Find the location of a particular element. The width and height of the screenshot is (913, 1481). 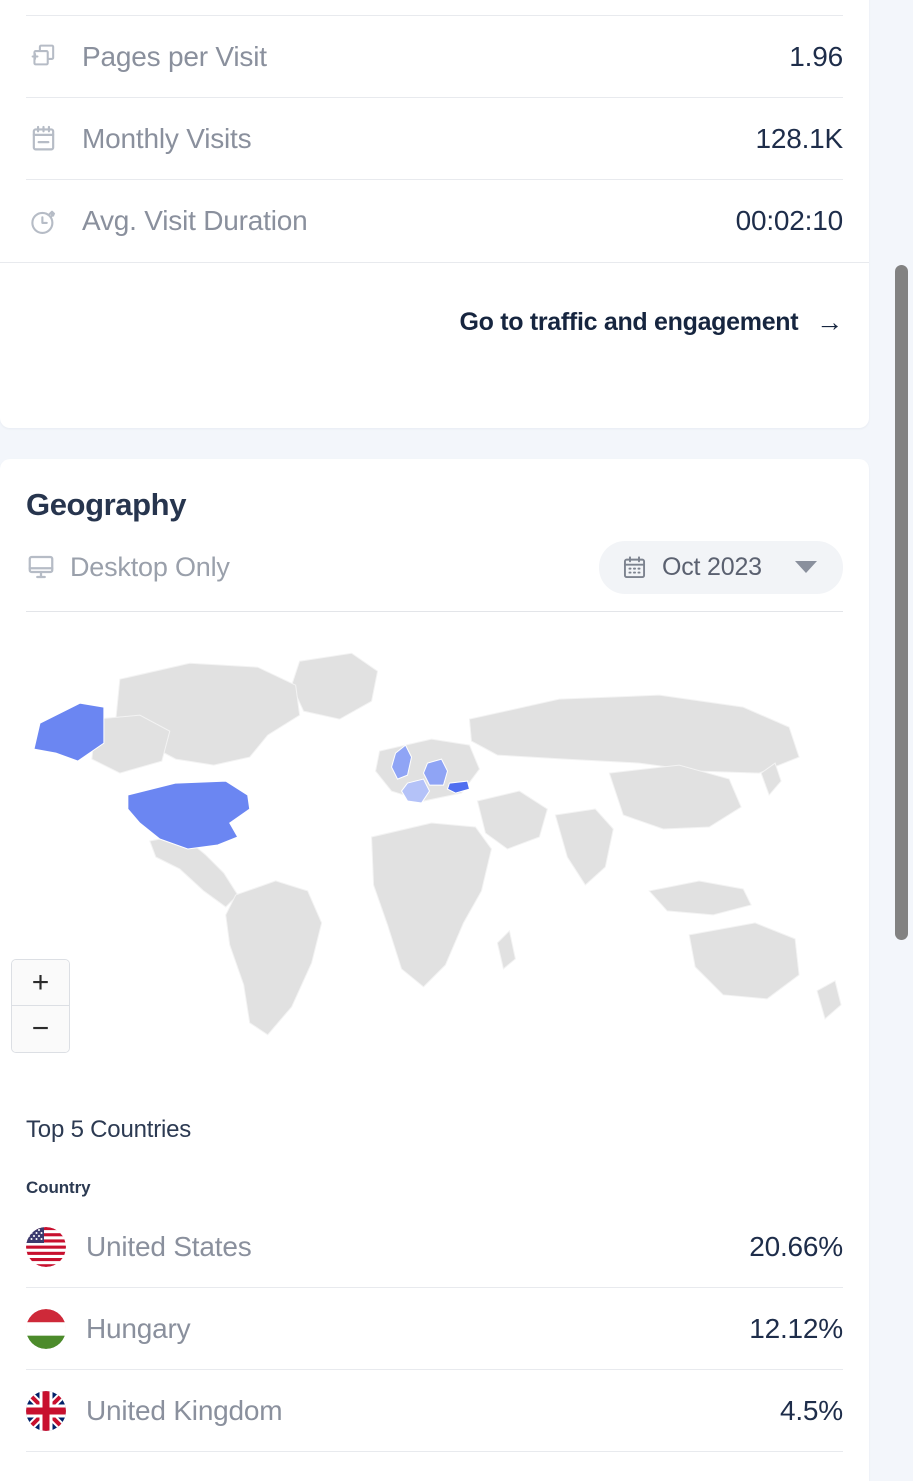

top-countries-title: Top 5 Countries is located at coordinates (109, 1129).